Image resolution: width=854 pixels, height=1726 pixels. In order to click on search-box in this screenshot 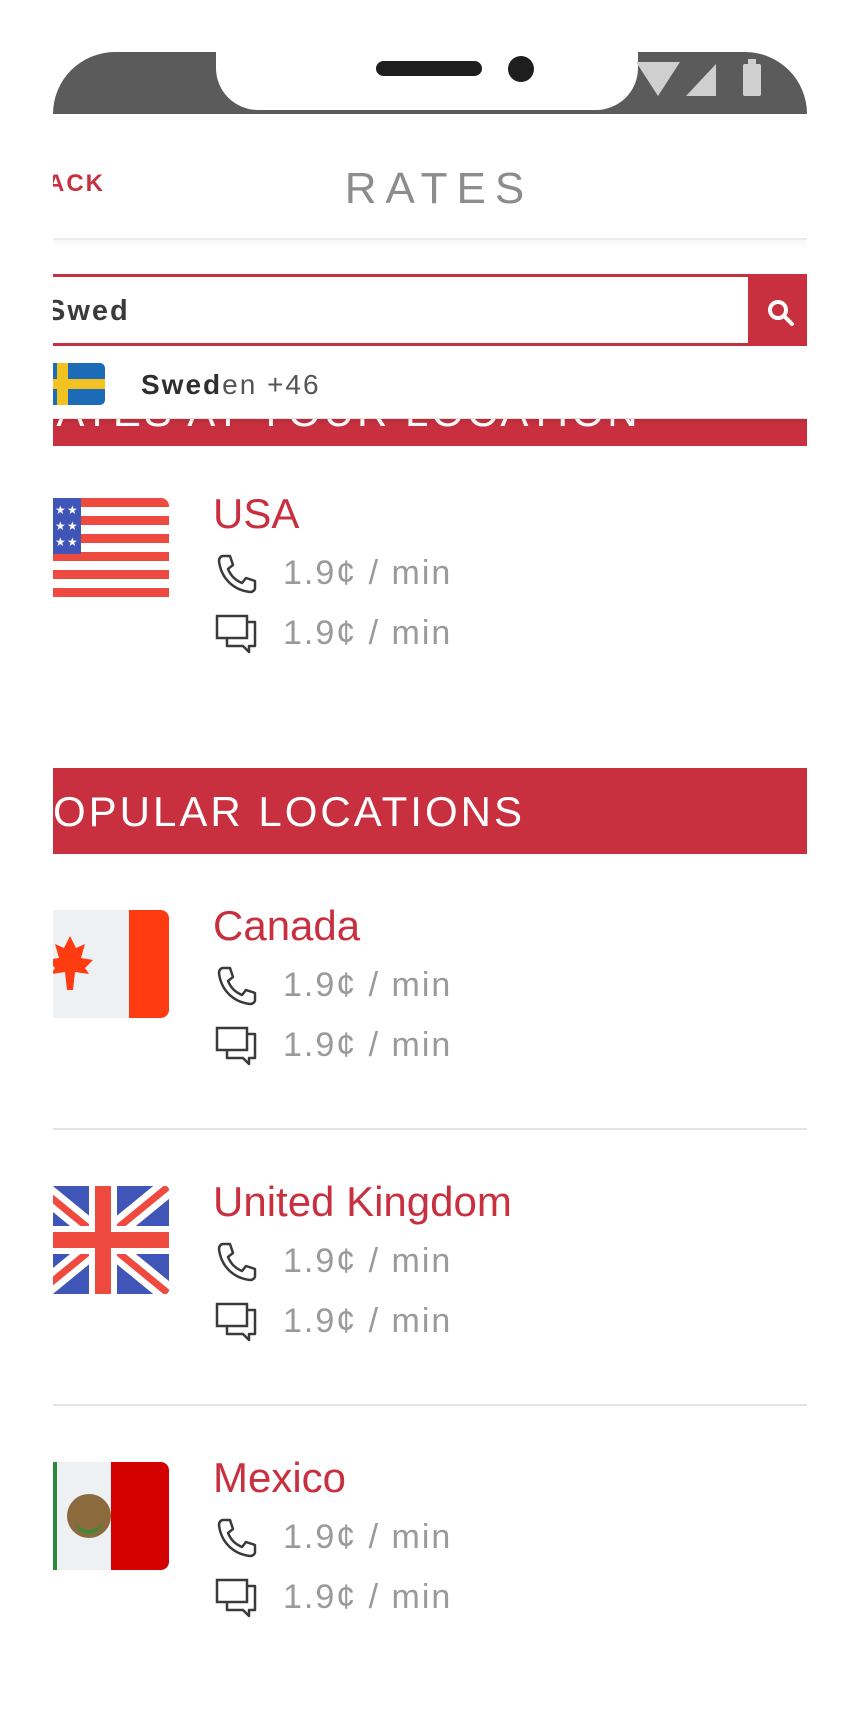, I will do `click(430, 310)`.